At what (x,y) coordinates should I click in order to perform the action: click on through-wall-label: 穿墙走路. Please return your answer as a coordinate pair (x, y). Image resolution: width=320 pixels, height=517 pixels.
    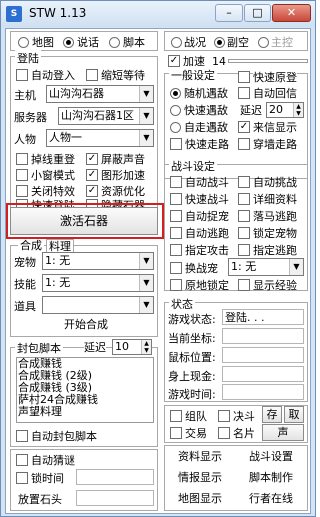
    Looking at the image, I should click on (275, 144).